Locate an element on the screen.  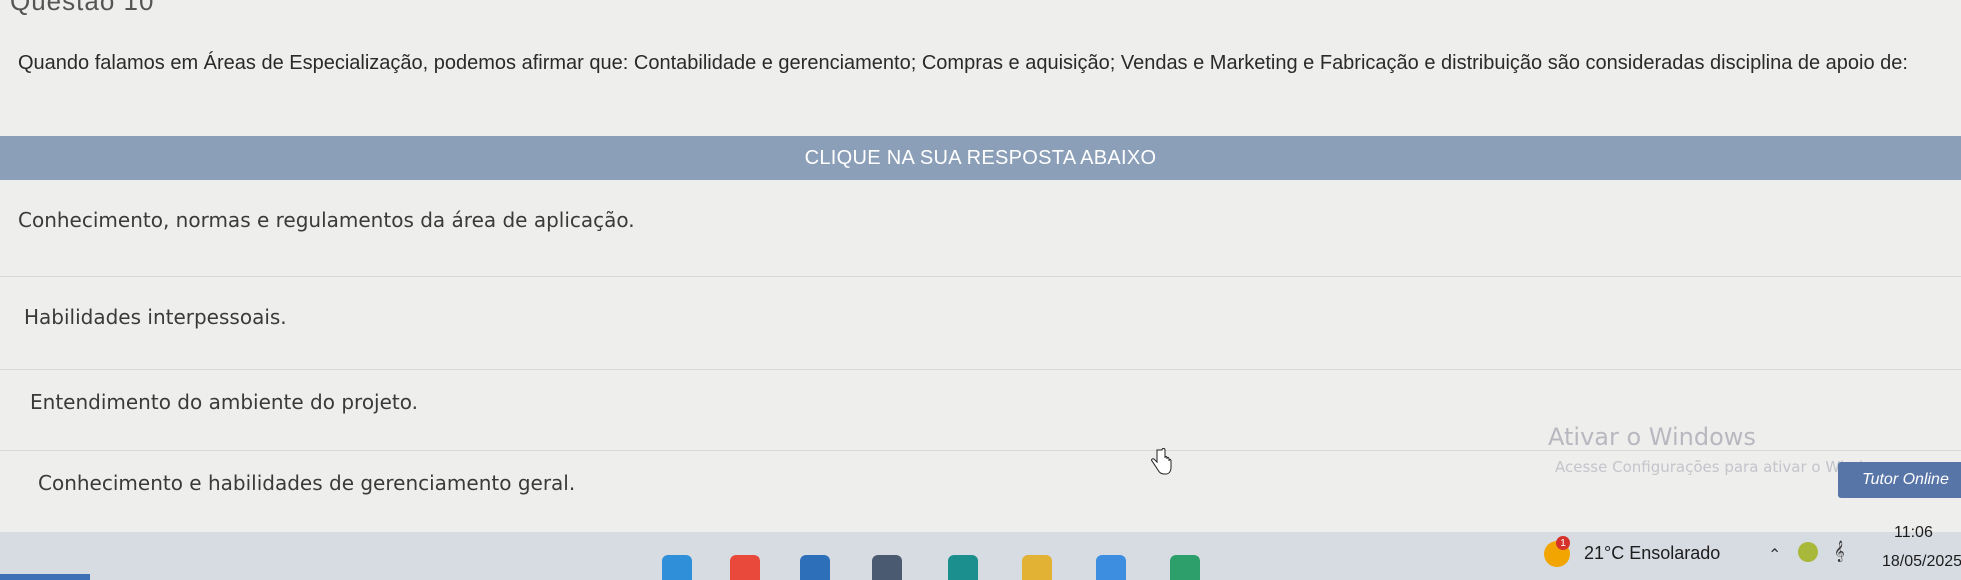
clock-time: 11:06 is located at coordinates (1913, 533).